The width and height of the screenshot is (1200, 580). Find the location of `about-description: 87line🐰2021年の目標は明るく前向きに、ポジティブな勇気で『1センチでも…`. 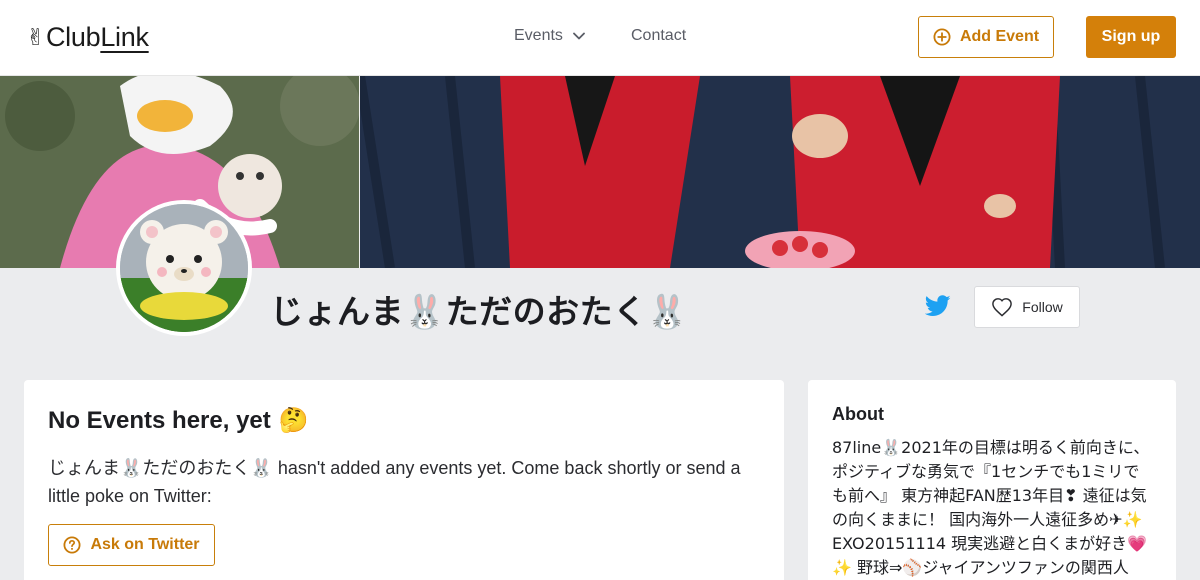

about-description: 87line🐰2021年の目標は明るく前向きに、ポジティブな勇気で『1センチでも… is located at coordinates (991, 507).